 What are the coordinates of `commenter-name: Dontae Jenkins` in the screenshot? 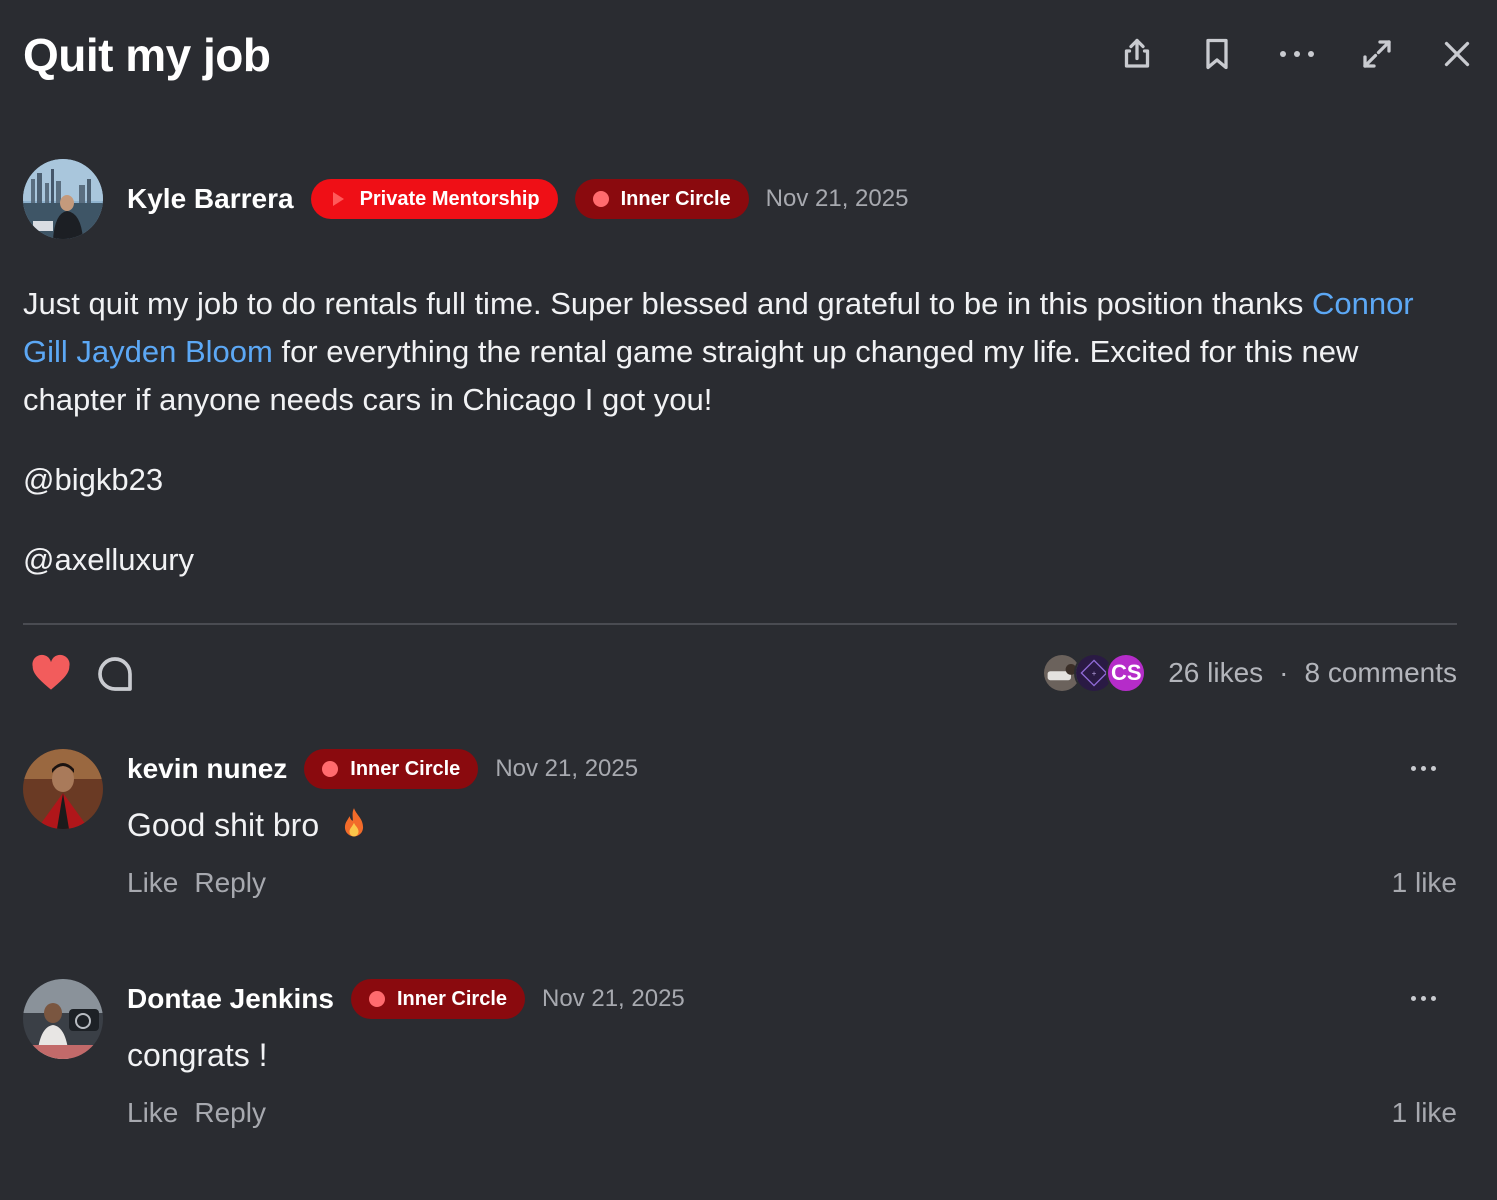 It's located at (230, 999).